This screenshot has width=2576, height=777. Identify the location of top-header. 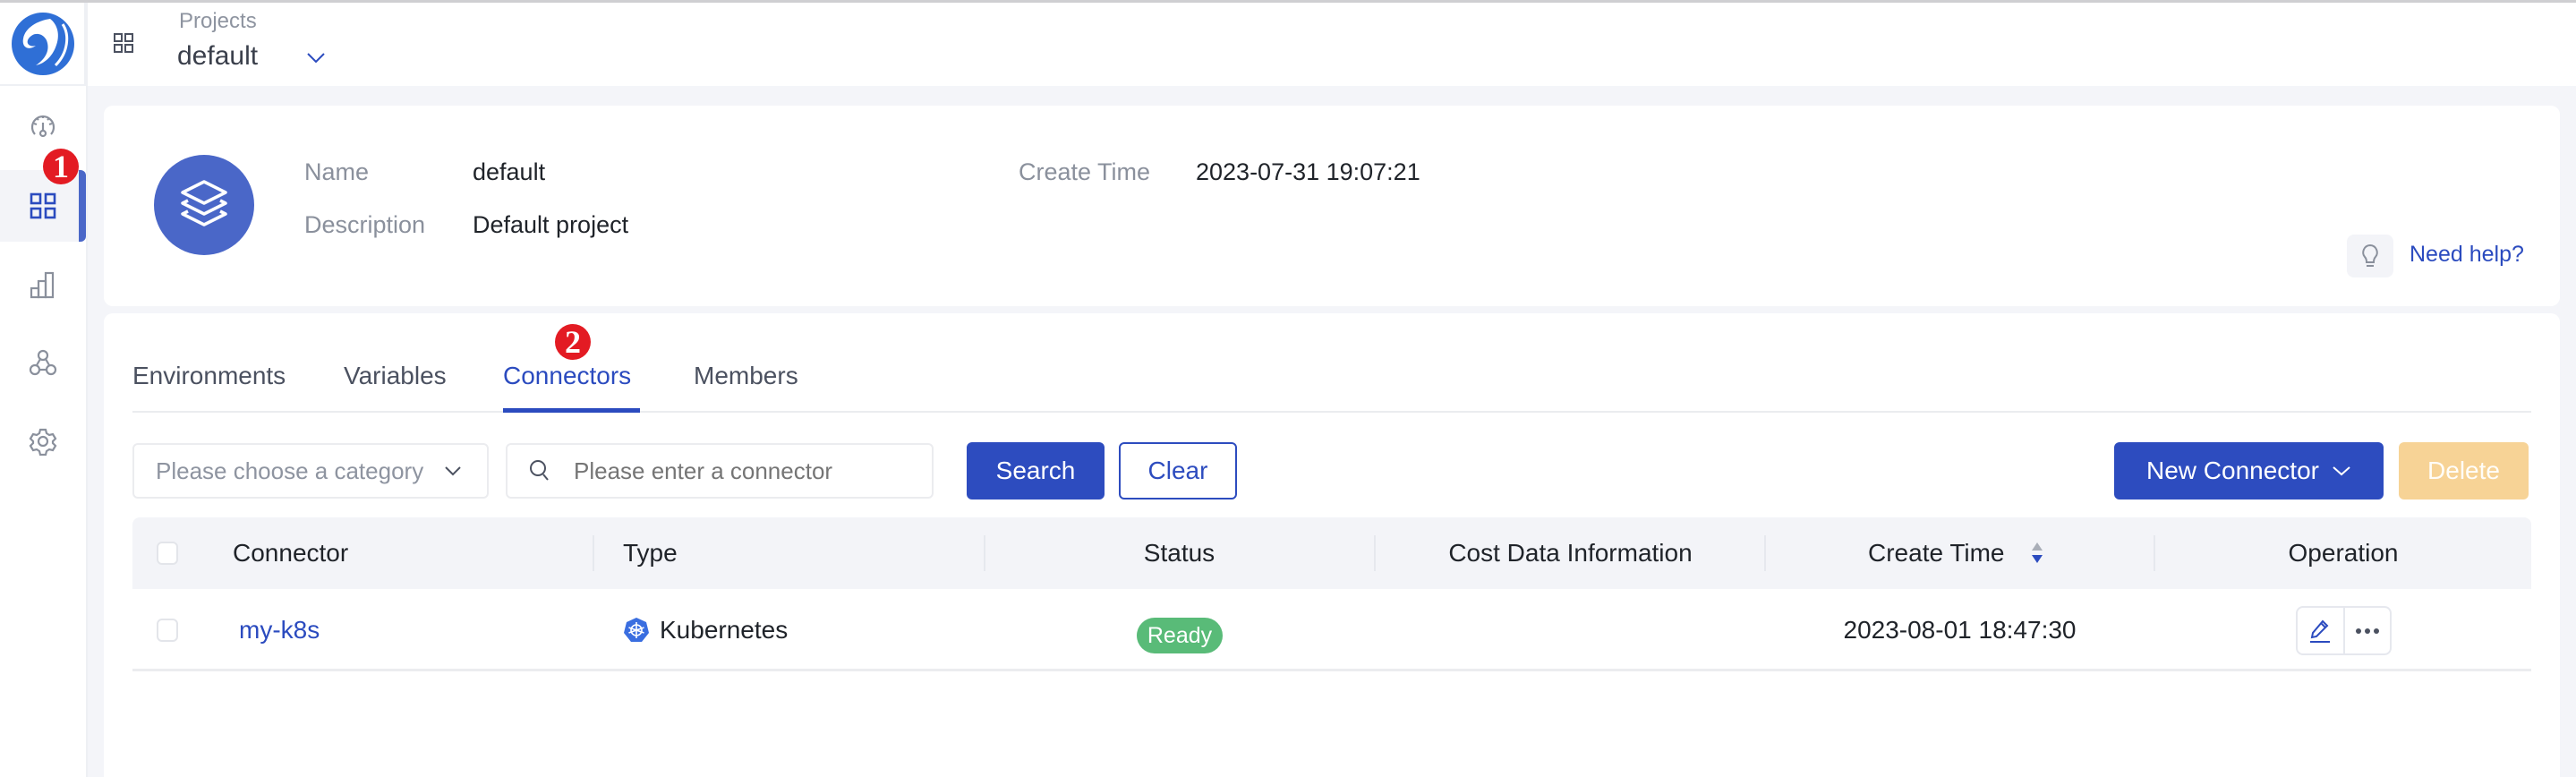
(1288, 44).